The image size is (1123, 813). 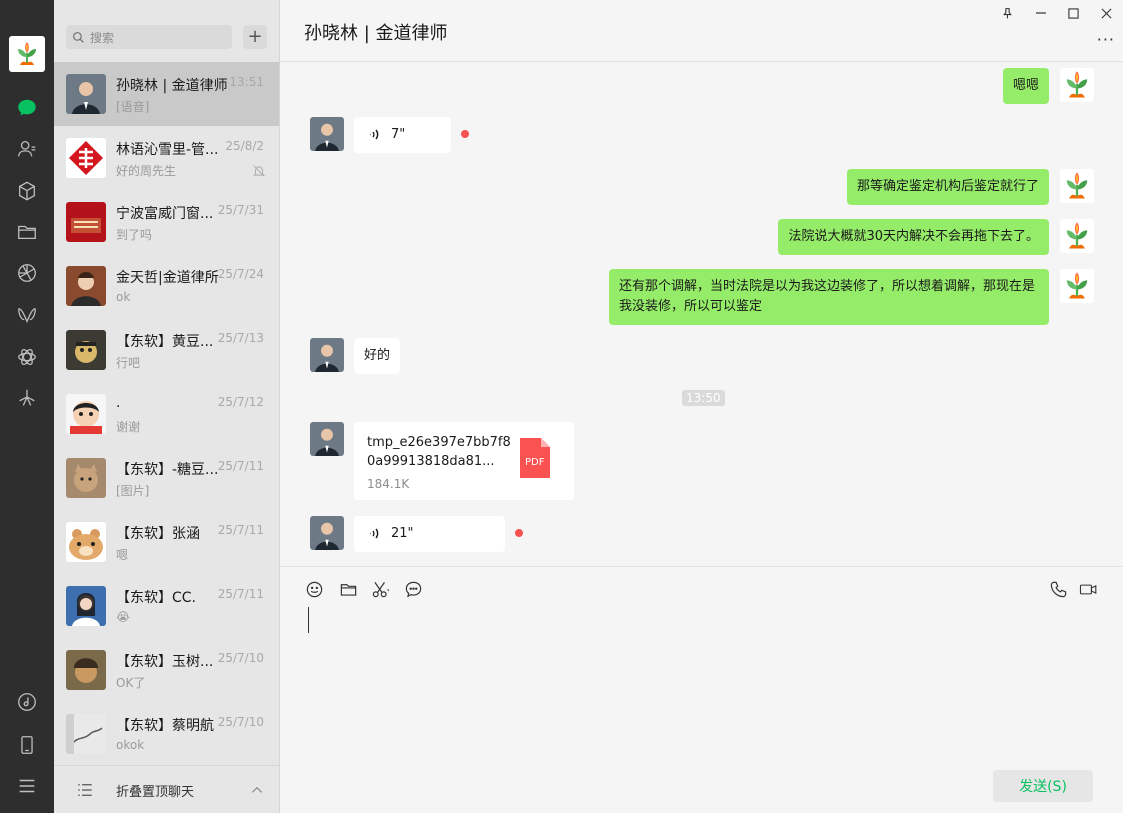 I want to click on search-input: 搜索, so click(x=102, y=37).